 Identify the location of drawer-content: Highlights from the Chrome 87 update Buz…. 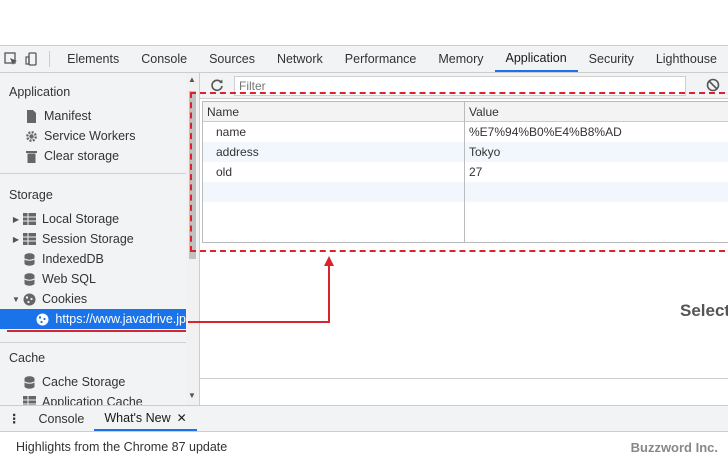
(364, 451).